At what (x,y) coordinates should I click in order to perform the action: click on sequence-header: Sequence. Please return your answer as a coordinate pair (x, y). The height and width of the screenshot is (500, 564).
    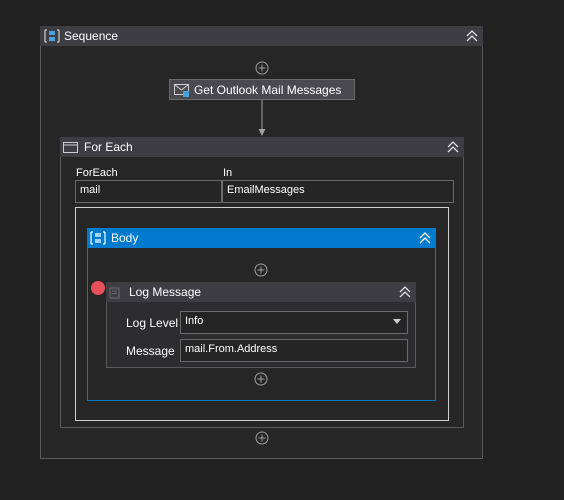
    Looking at the image, I should click on (261, 36).